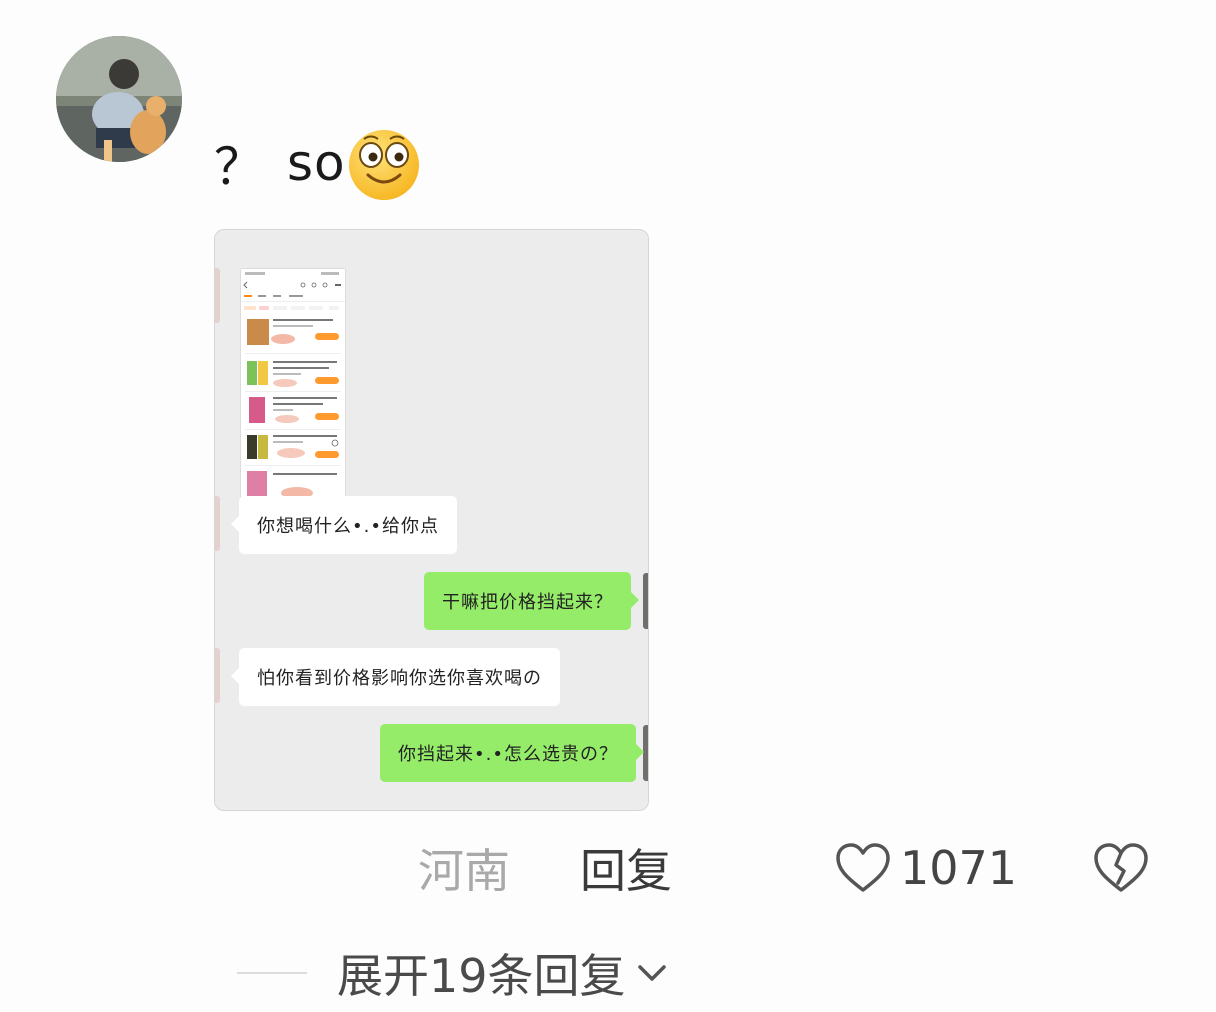  I want to click on chat-bubble-incoming: 你想喝什么•.•给你点, so click(344, 525).